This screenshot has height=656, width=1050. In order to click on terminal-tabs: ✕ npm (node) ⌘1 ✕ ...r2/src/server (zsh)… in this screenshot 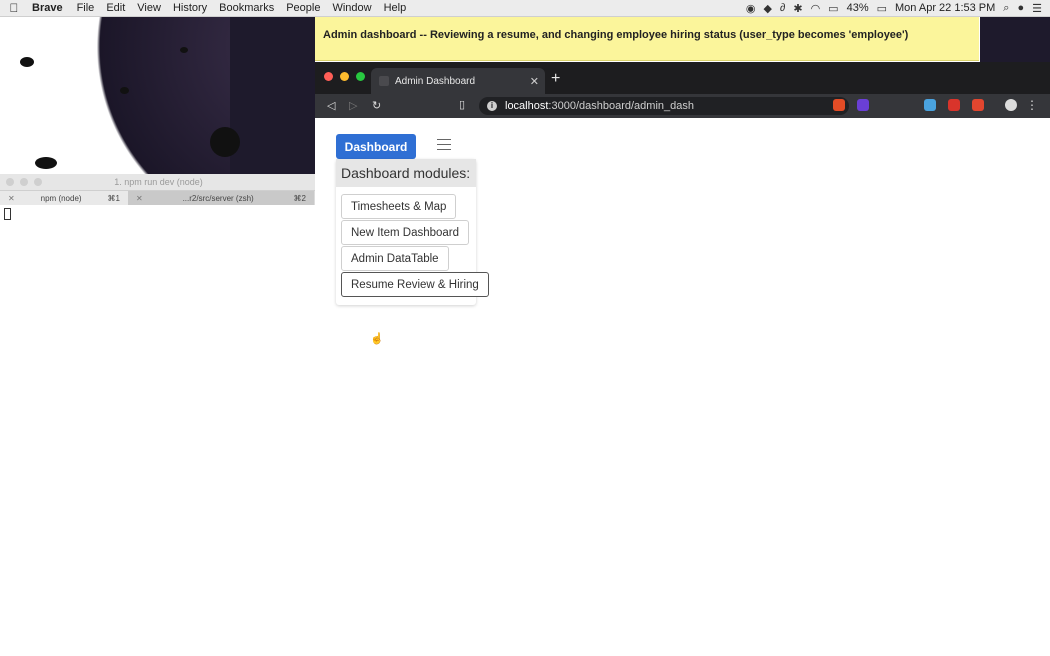, I will do `click(157, 198)`.